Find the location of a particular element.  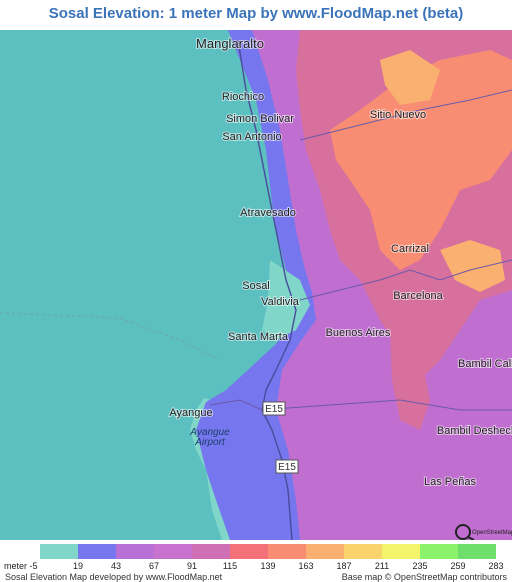

airport-label: Ayangue Airport is located at coordinates (209, 437).